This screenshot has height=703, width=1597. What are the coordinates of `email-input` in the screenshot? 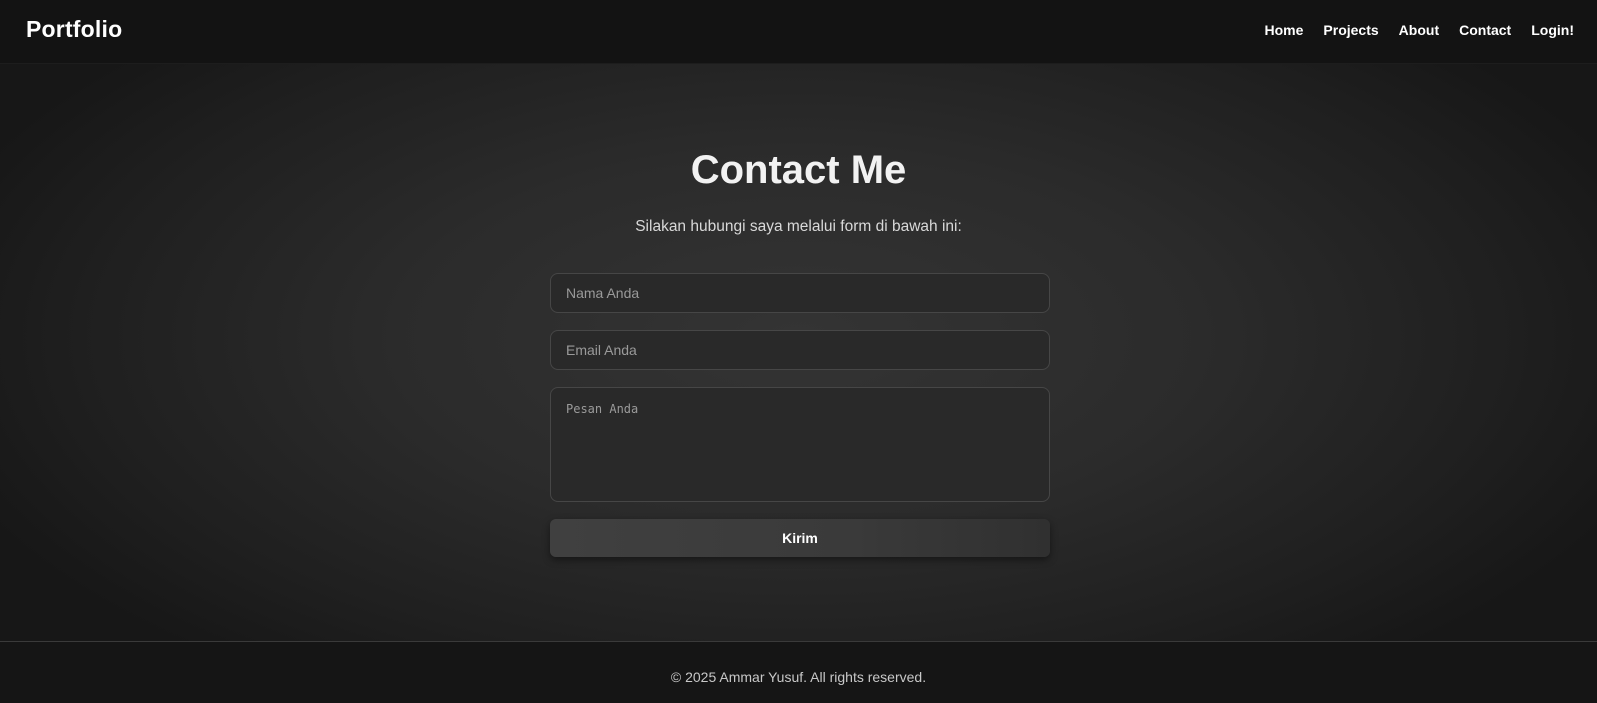 It's located at (800, 350).